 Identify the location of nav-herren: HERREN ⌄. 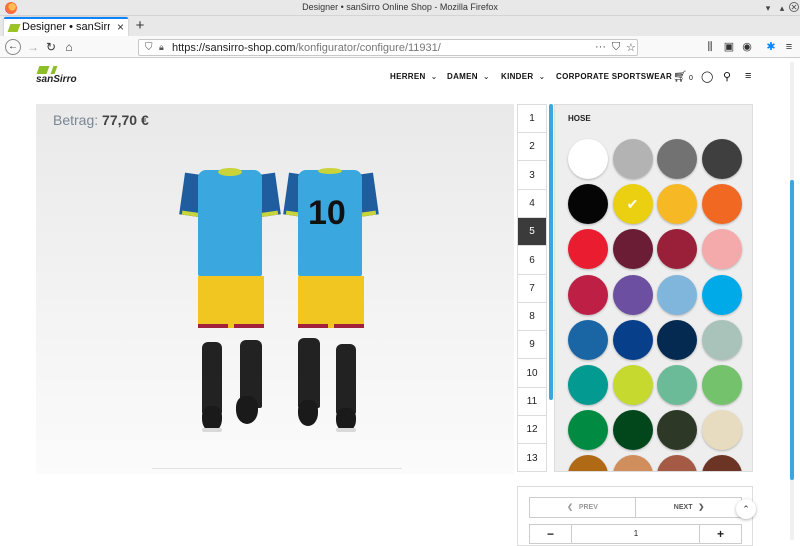
(414, 76).